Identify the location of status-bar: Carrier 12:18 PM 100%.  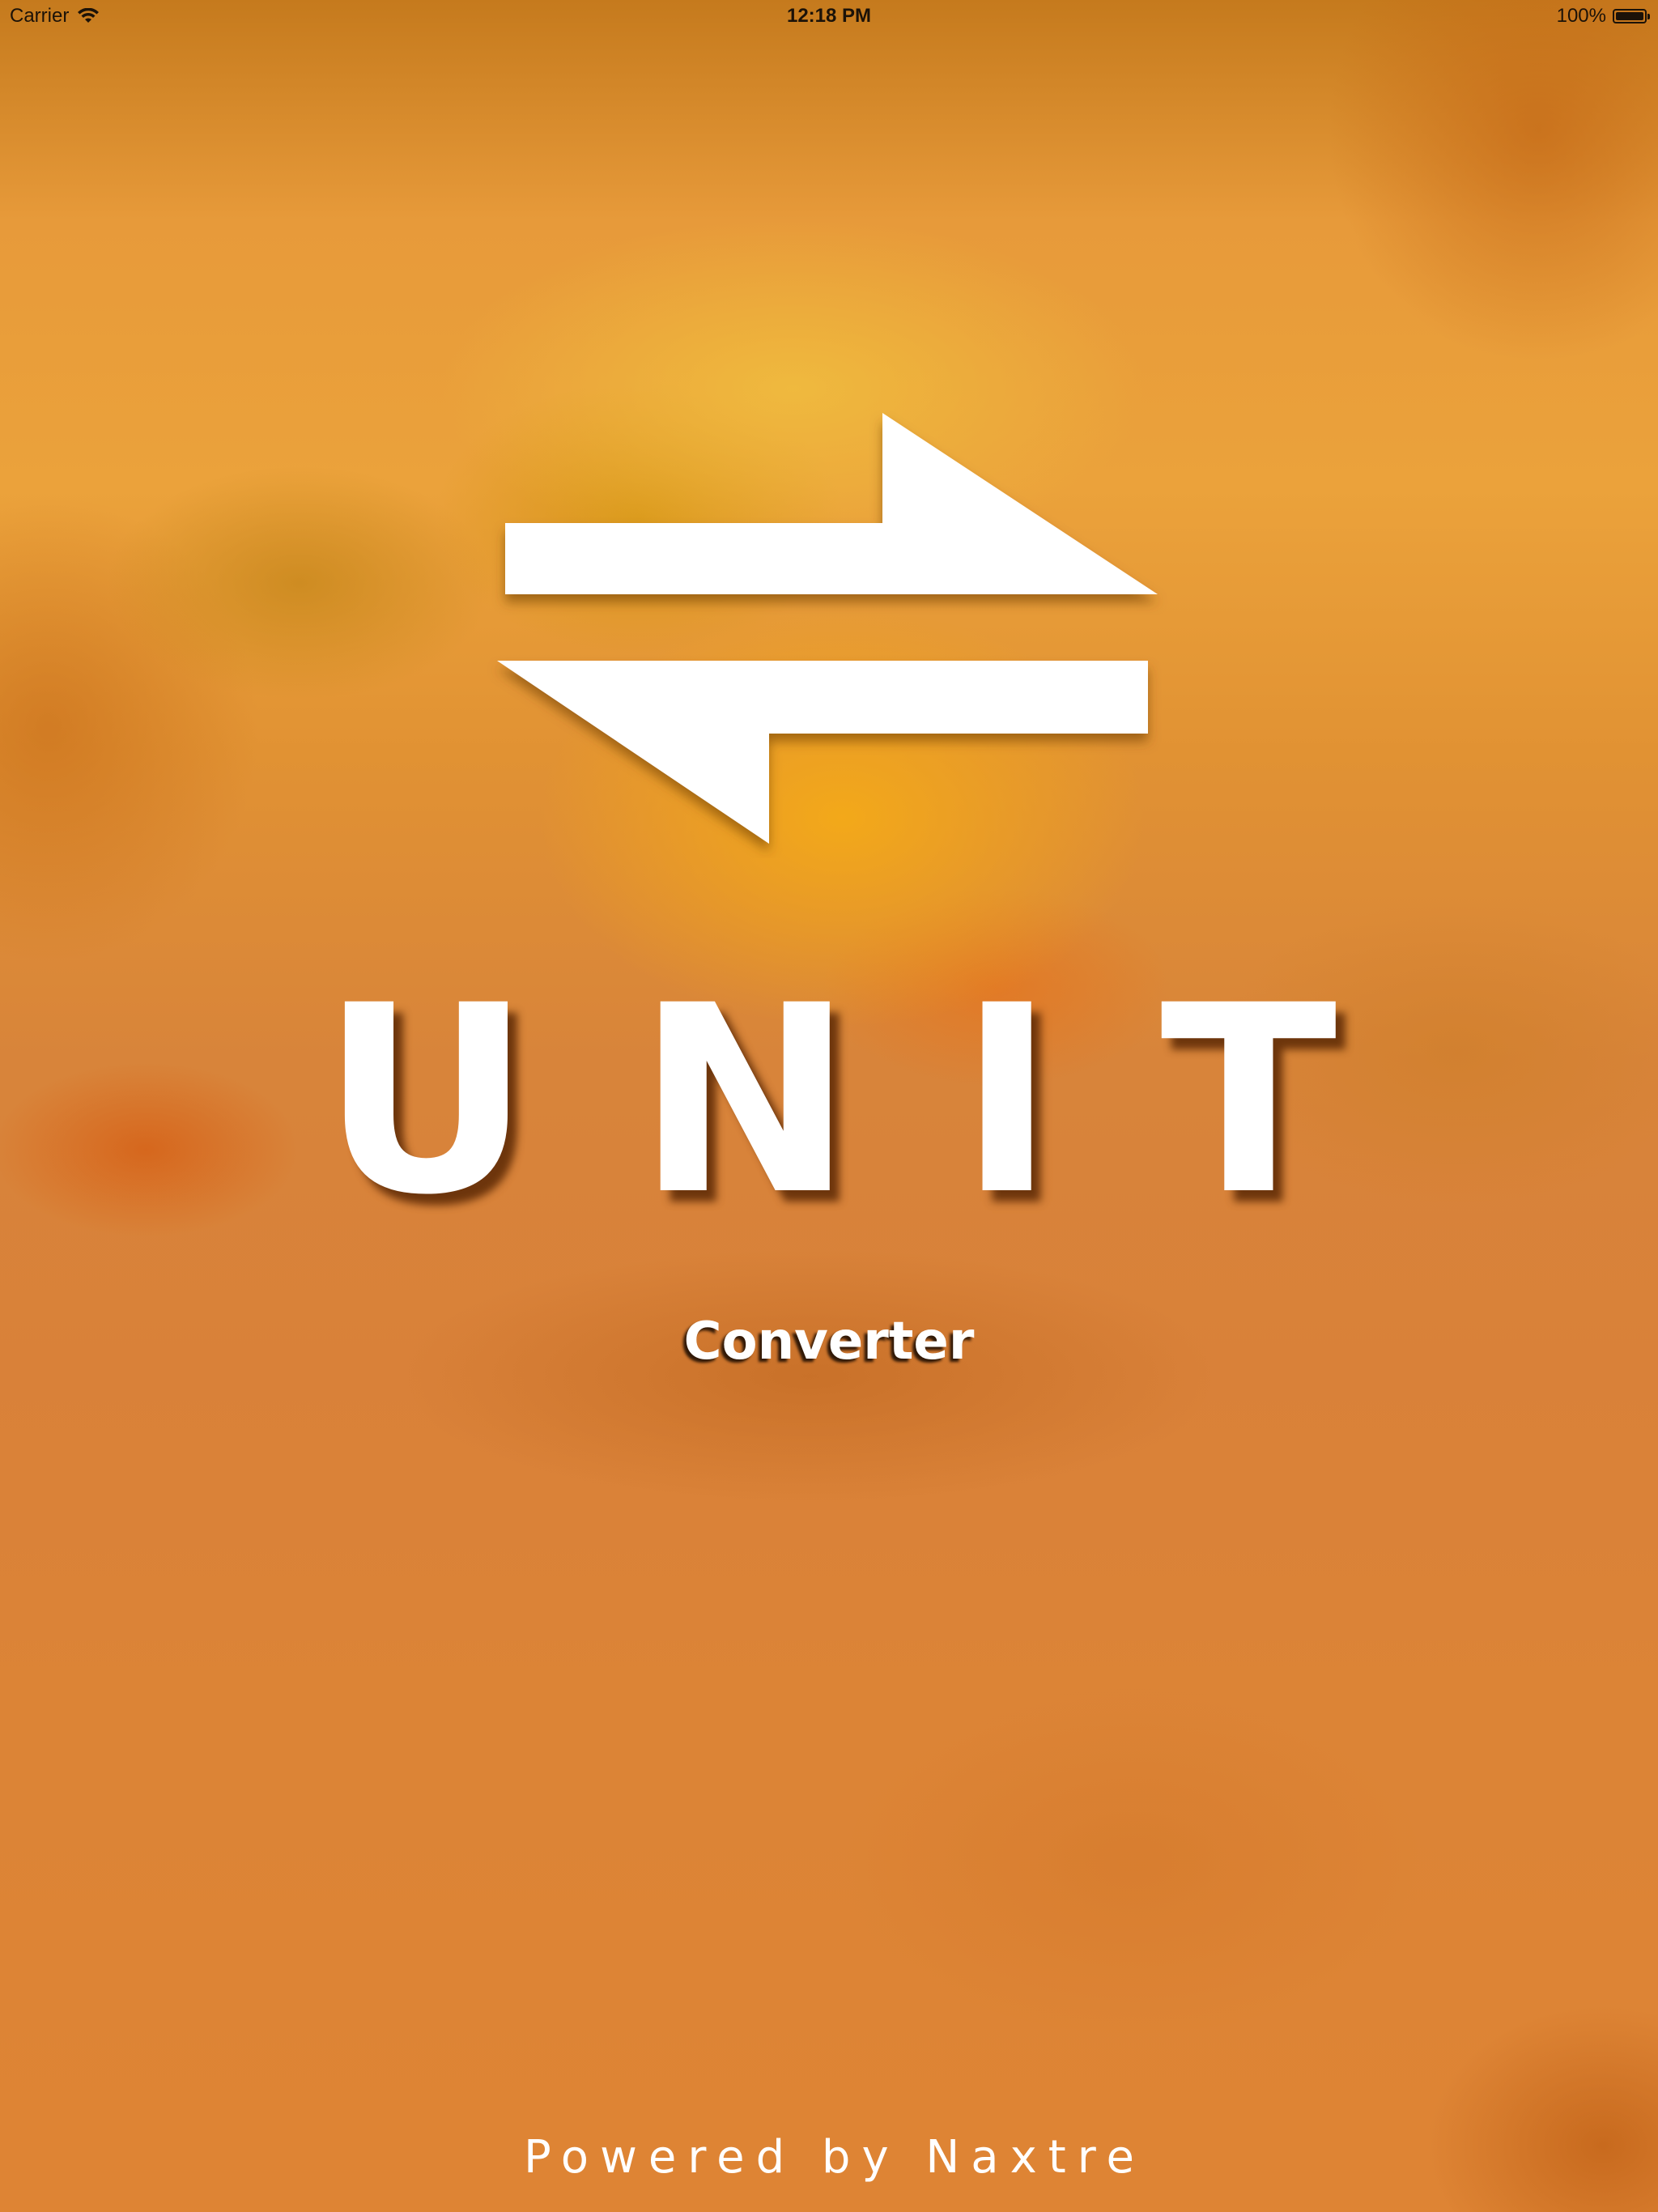
(829, 16).